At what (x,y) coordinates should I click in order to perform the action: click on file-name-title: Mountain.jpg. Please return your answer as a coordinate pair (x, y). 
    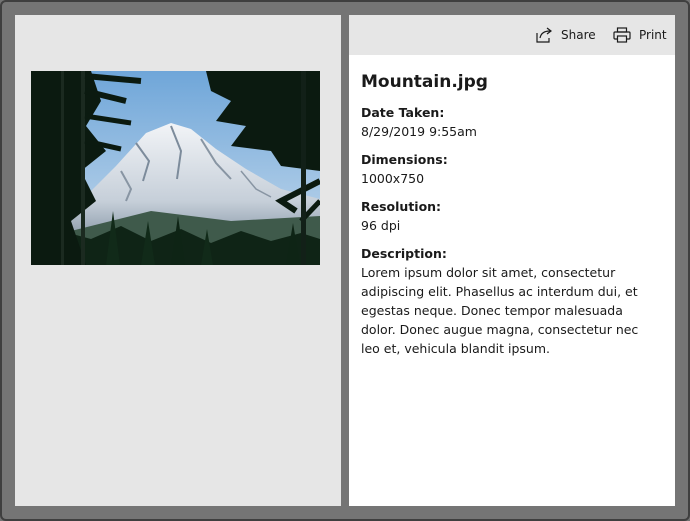
    Looking at the image, I should click on (424, 82).